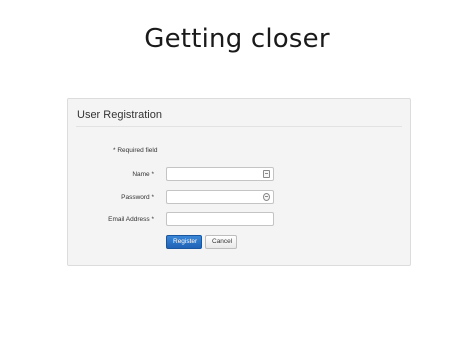  I want to click on register-button: Register, so click(184, 242).